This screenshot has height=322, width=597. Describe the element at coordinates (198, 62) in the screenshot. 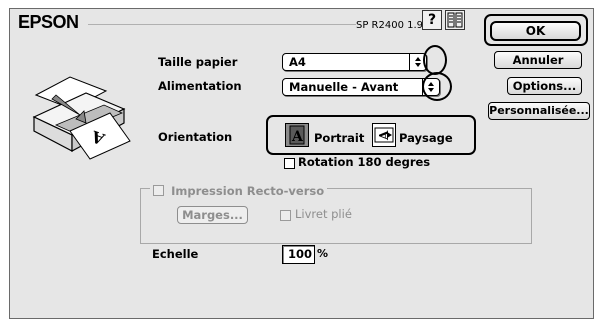

I see `paper-size-label: Taille papier` at that location.